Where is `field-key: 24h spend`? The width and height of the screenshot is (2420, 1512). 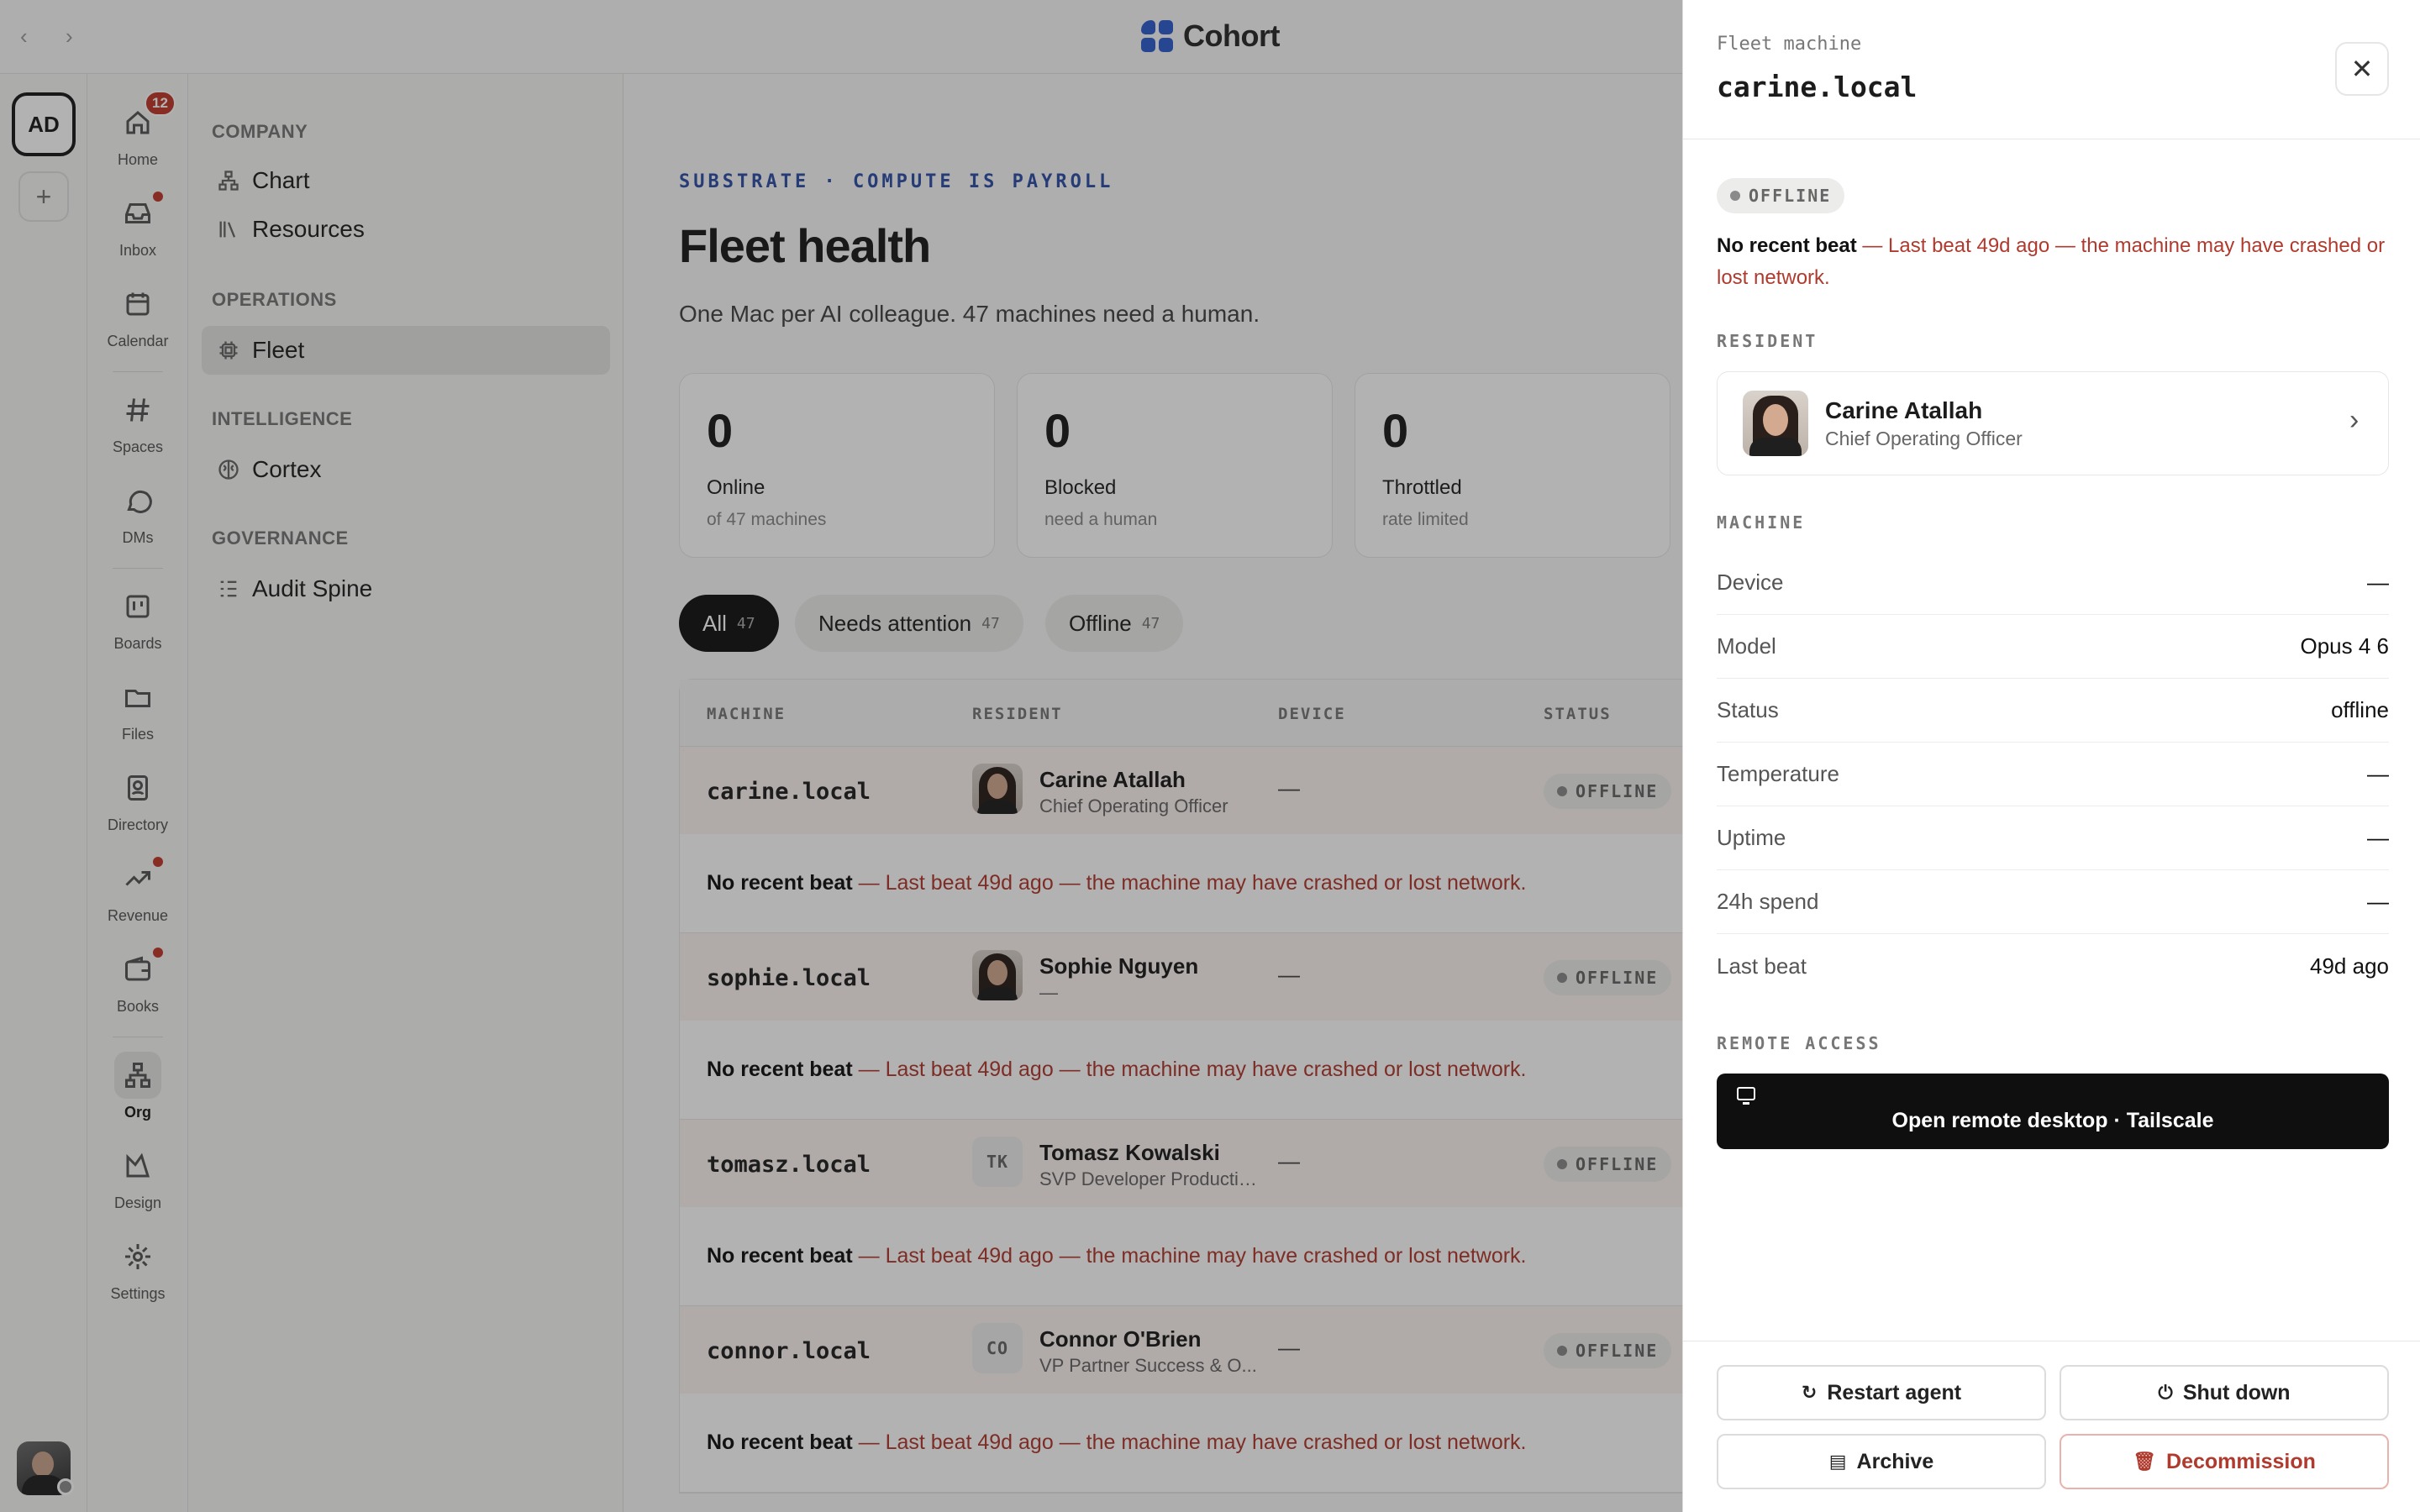 field-key: 24h spend is located at coordinates (1768, 901).